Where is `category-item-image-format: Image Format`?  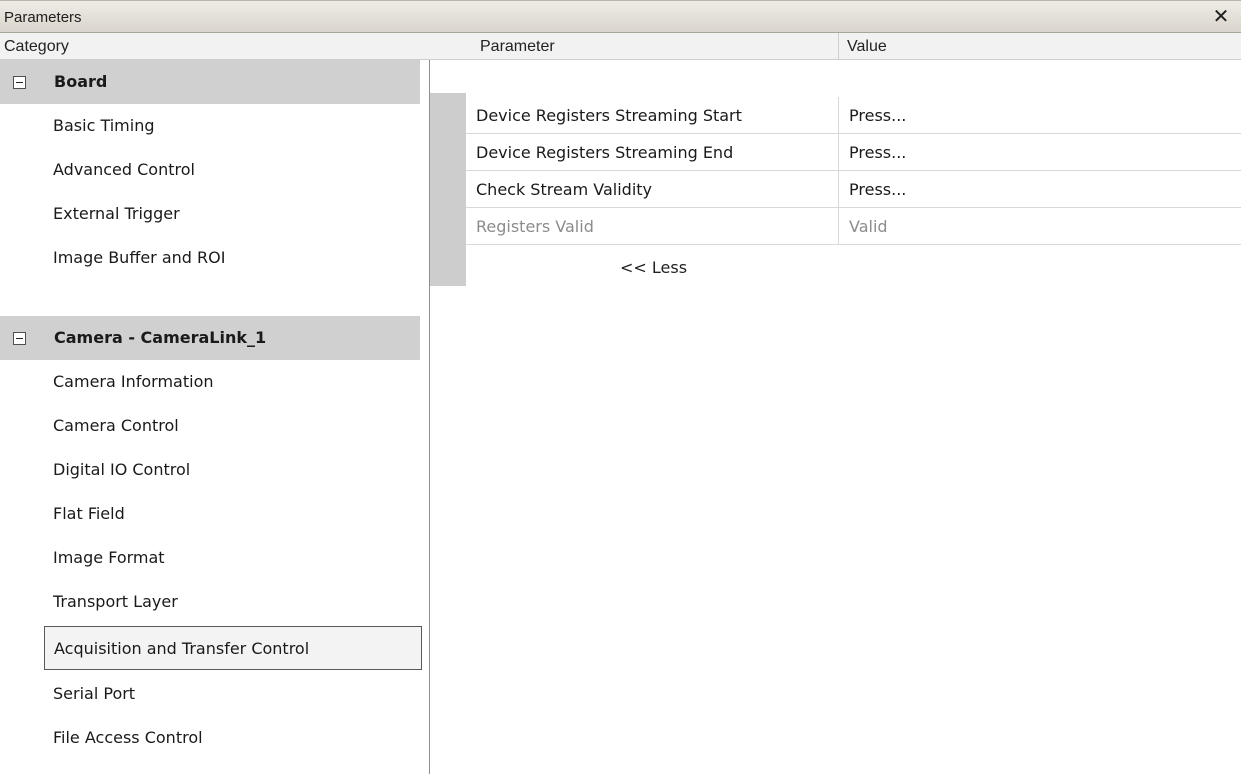 category-item-image-format: Image Format is located at coordinates (210, 558).